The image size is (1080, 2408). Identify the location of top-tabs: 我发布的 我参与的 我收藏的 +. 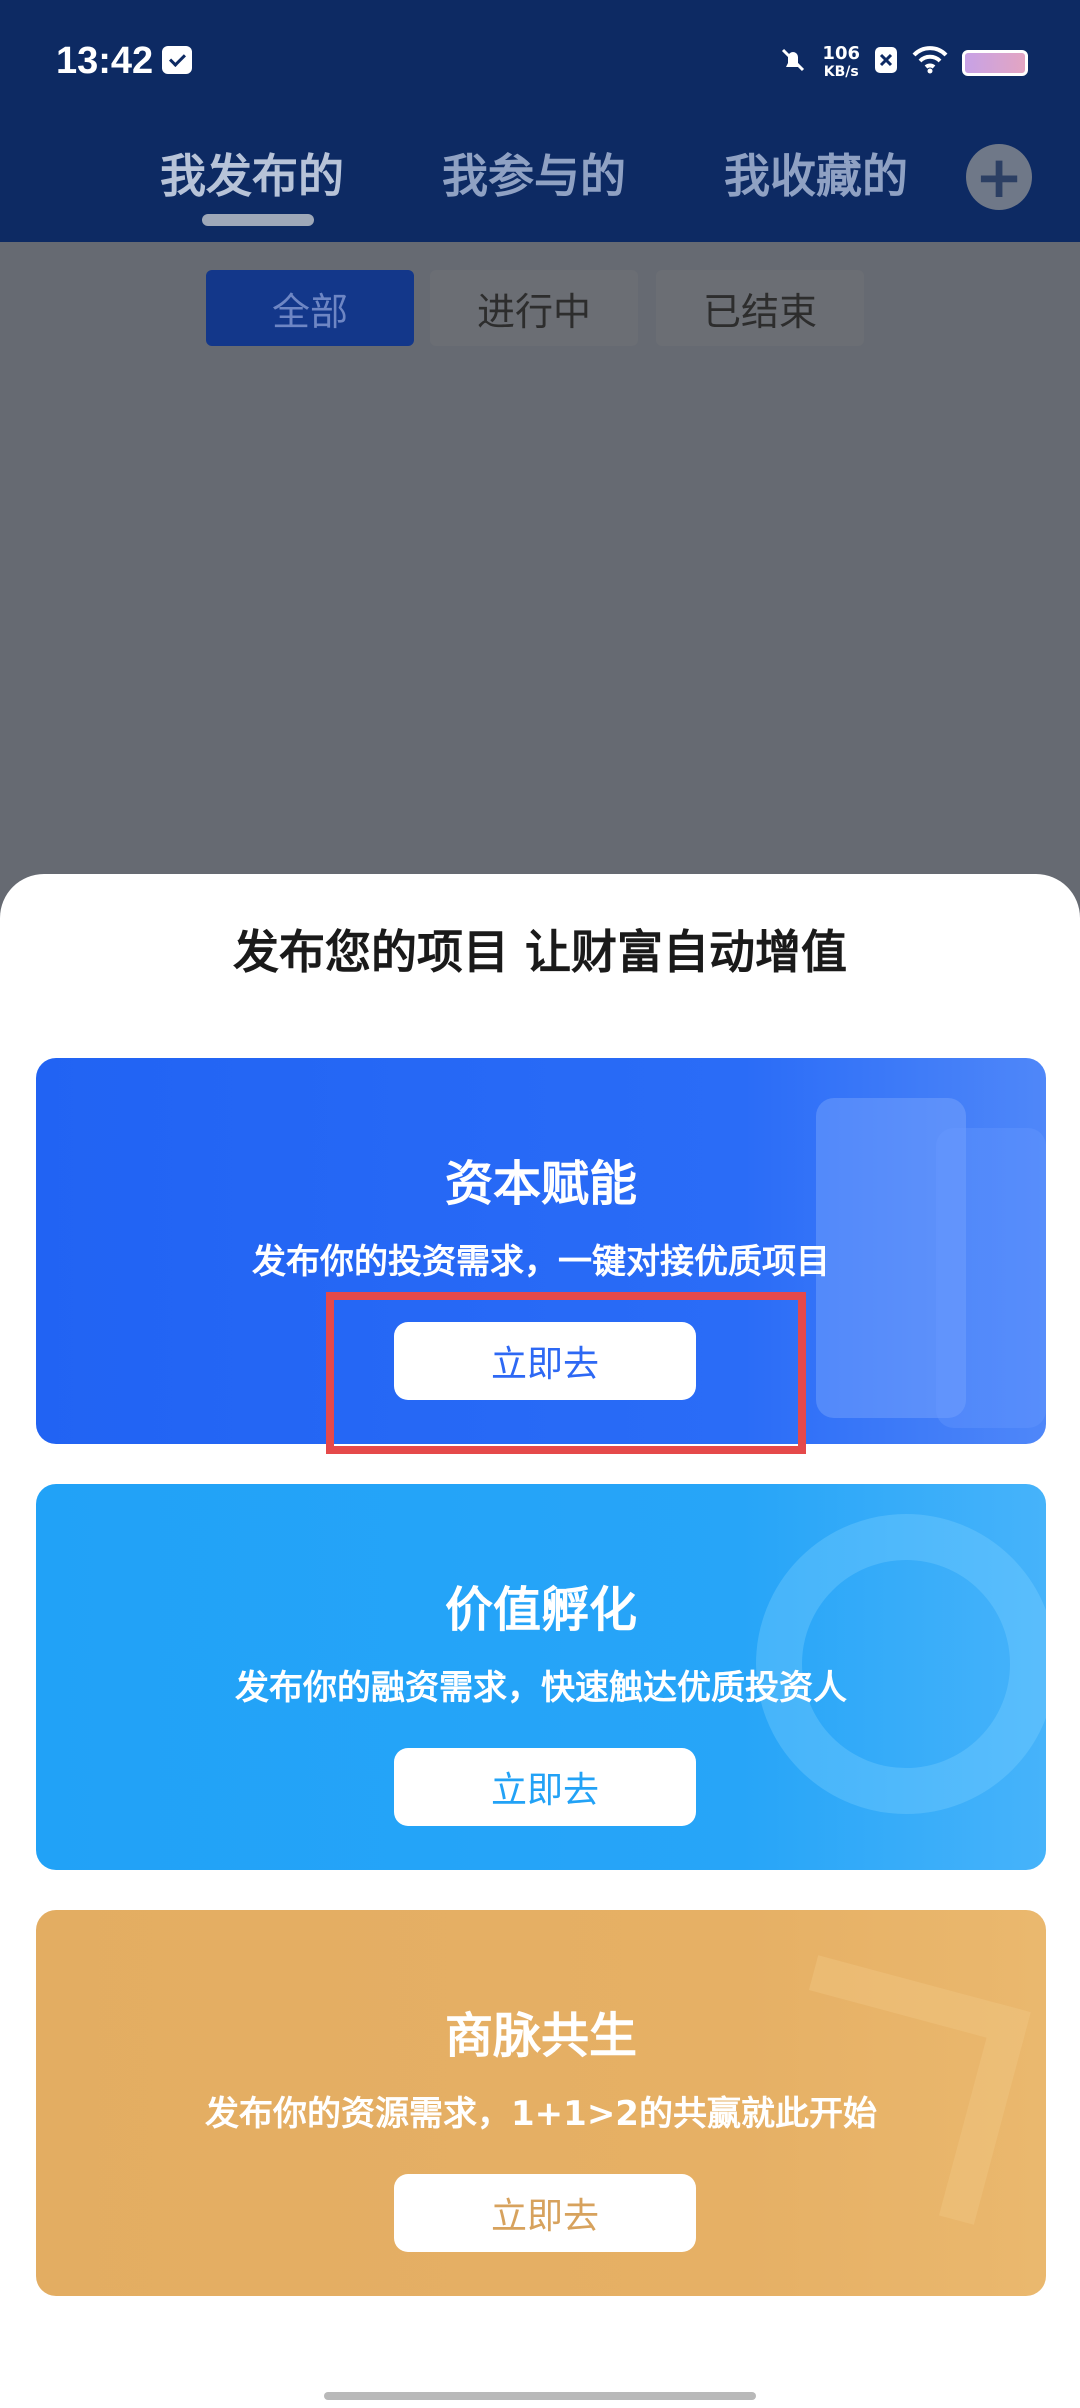
(540, 186).